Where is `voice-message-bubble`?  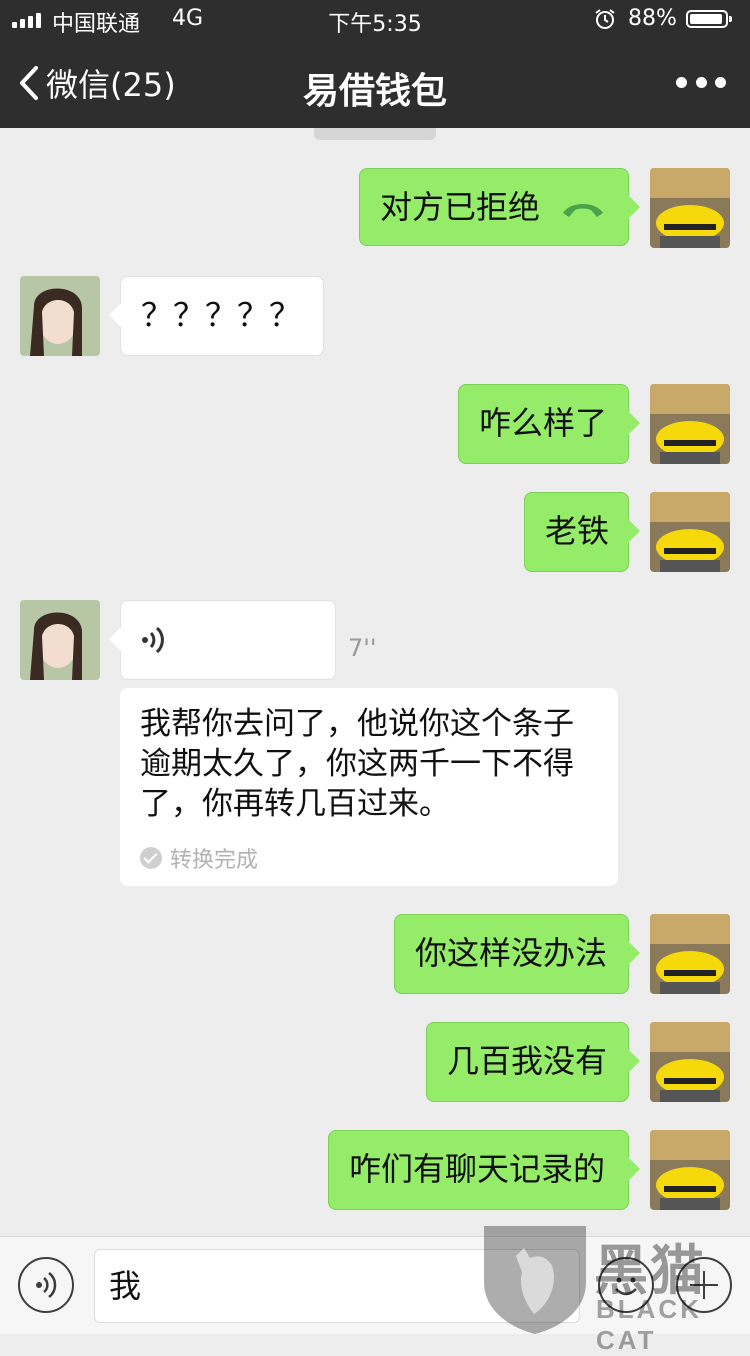 voice-message-bubble is located at coordinates (222, 640).